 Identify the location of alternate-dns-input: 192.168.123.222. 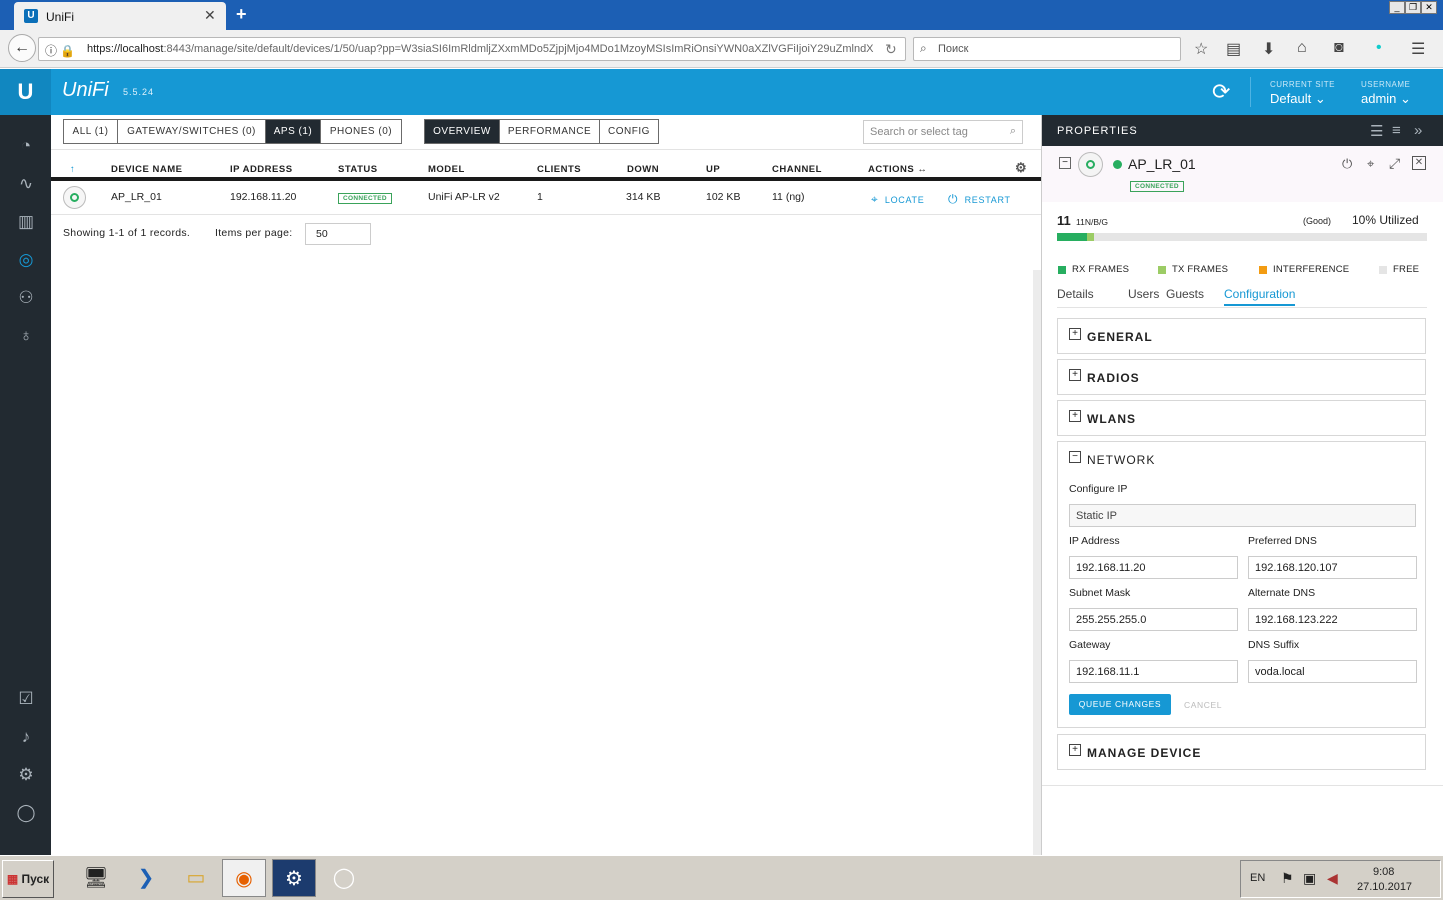
(1332, 619).